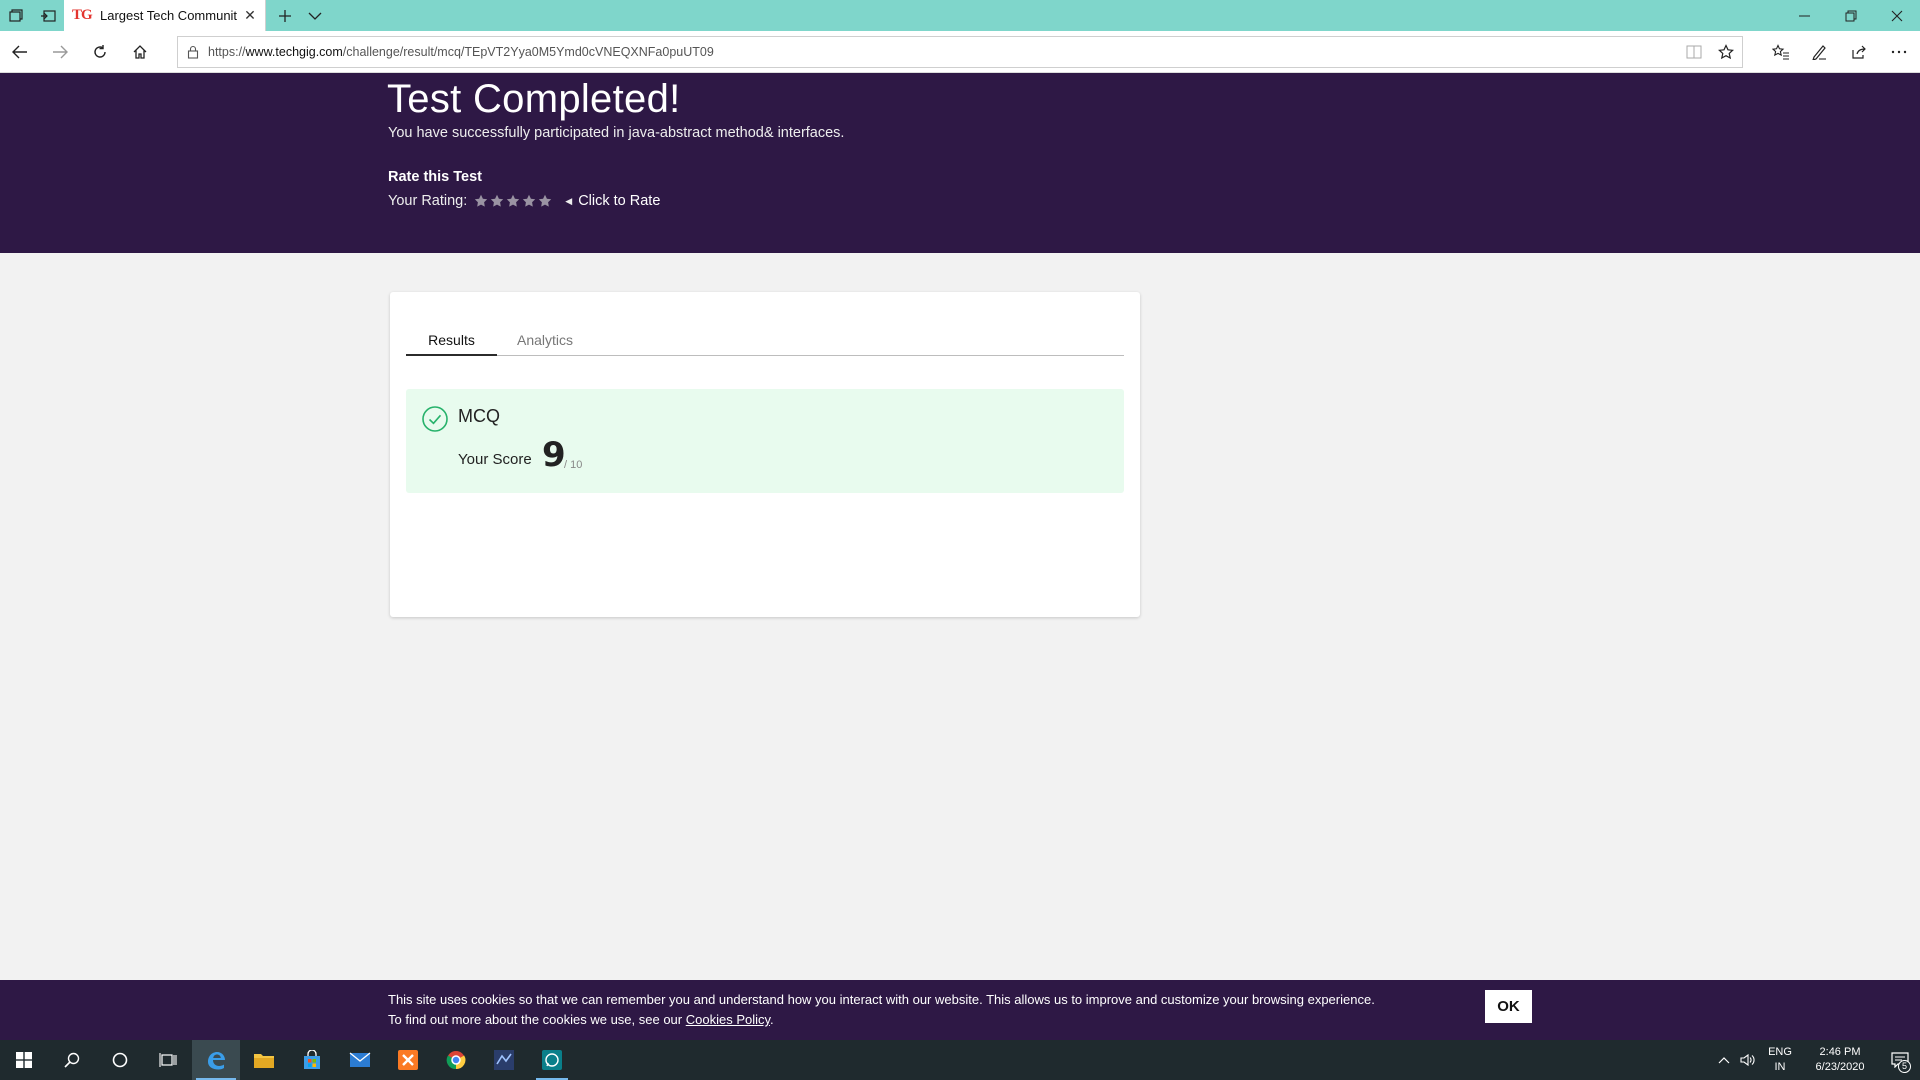  Describe the element at coordinates (619, 201) in the screenshot. I see `click-to-rate-link: Click to Rate` at that location.